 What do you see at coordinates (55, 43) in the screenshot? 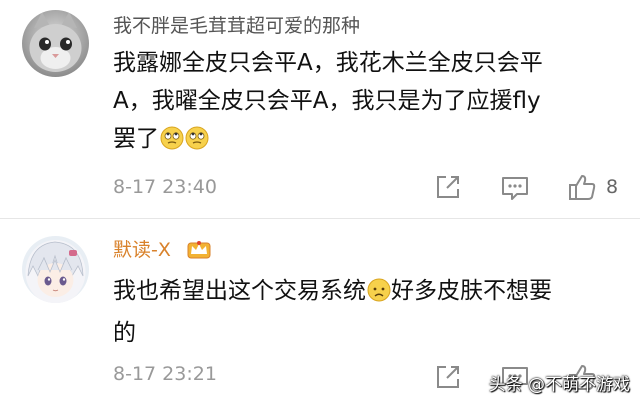
I see `kitten-avatar` at bounding box center [55, 43].